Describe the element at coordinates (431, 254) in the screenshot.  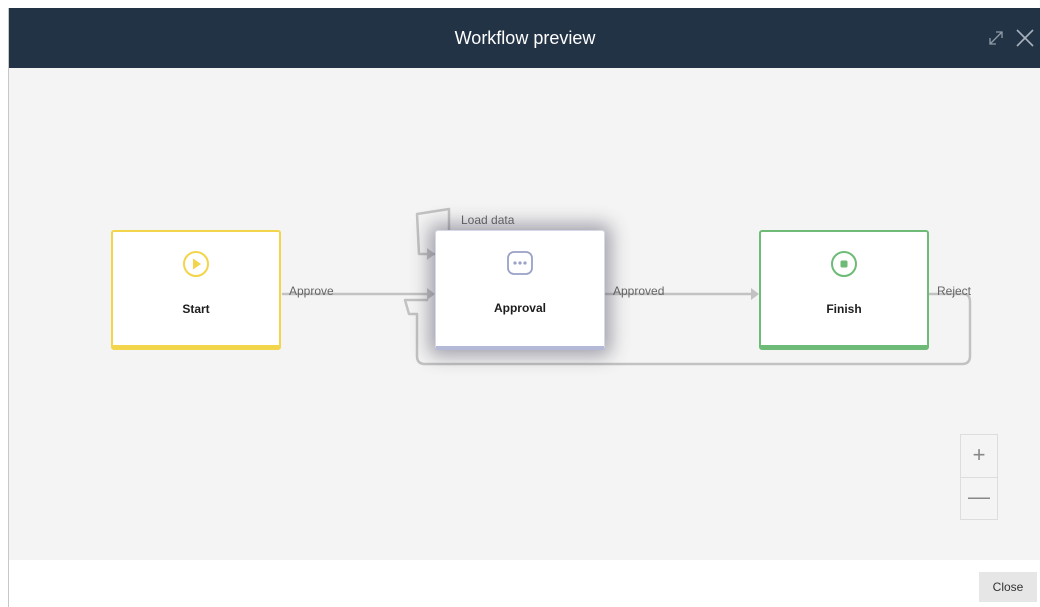
I see `arrow-load-data` at that location.